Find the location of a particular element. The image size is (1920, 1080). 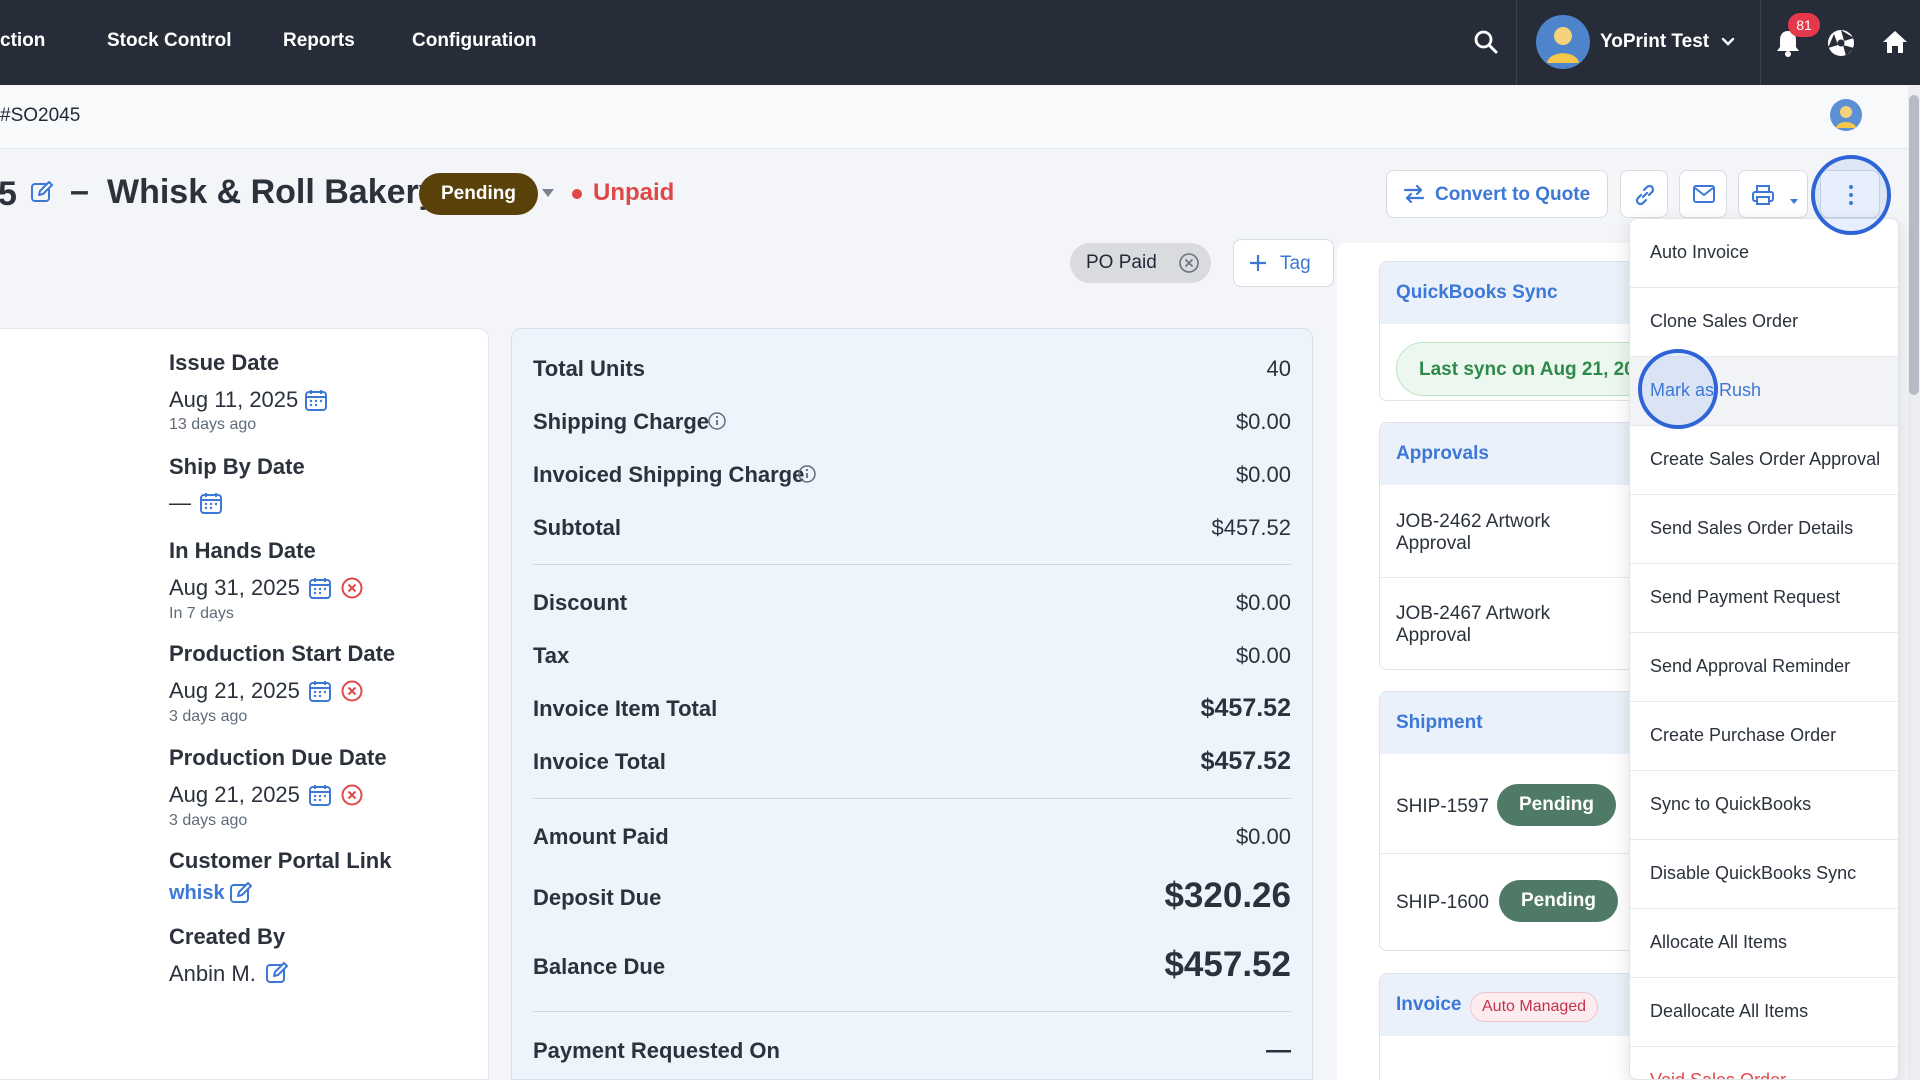

menu-item-sync-to-quickbooks: Sync to QuickBooks is located at coordinates (1764, 805).